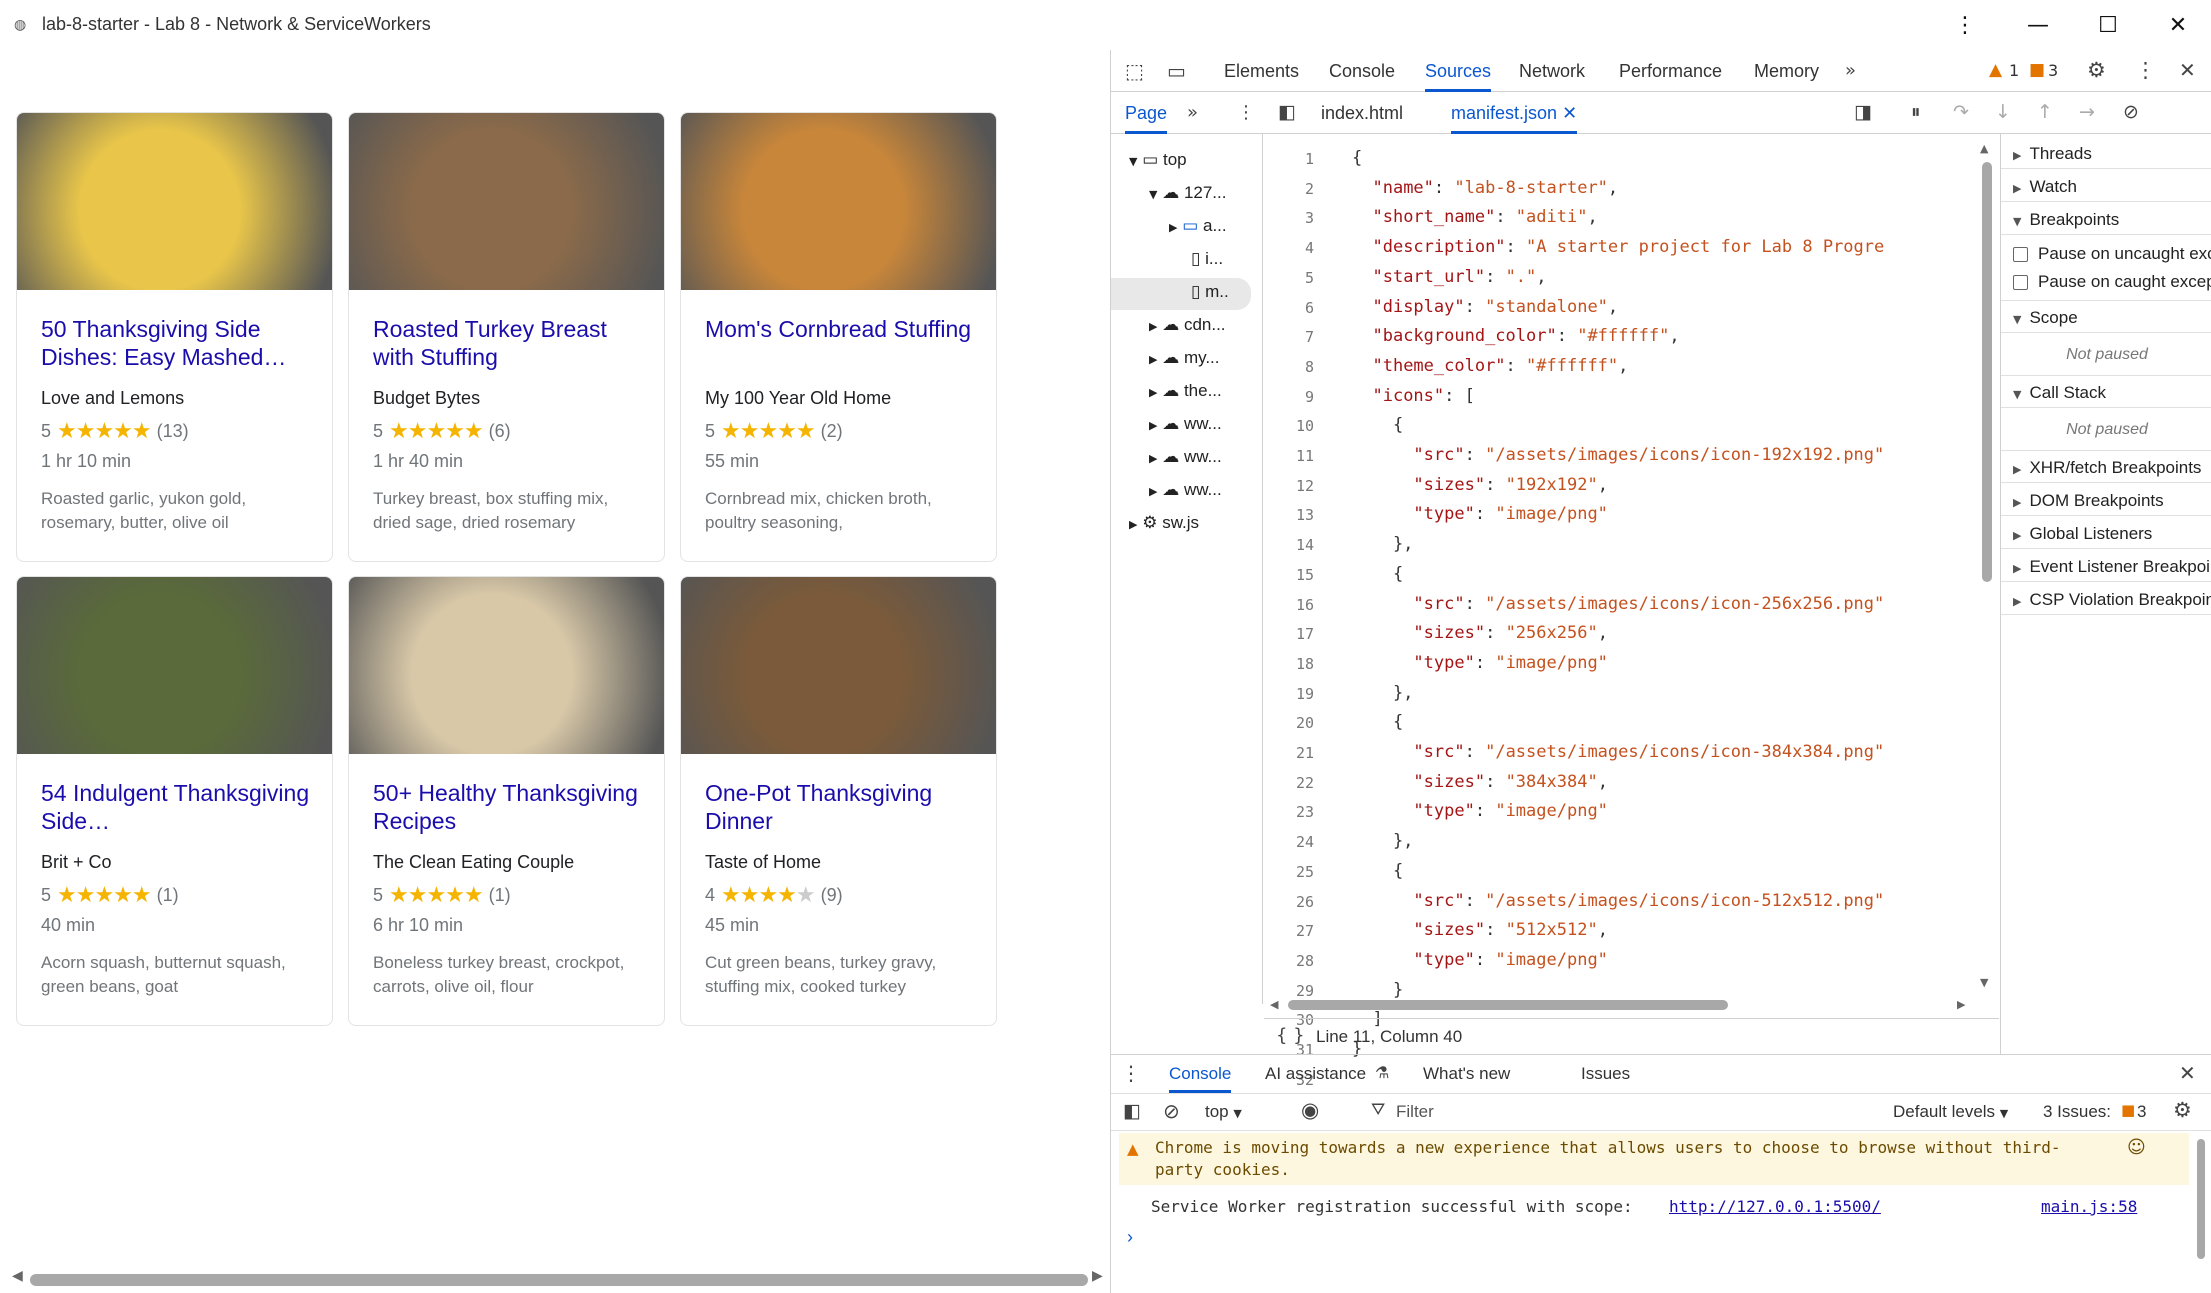 Image resolution: width=2211 pixels, height=1293 pixels. Describe the element at coordinates (2096, 70) in the screenshot. I see `settings-gear-icon: ⚙` at that location.